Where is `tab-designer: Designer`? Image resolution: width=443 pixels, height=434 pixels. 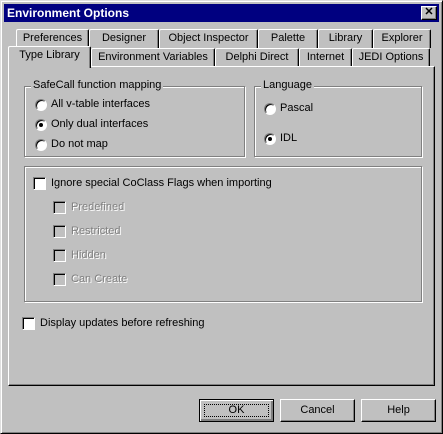 tab-designer: Designer is located at coordinates (124, 38).